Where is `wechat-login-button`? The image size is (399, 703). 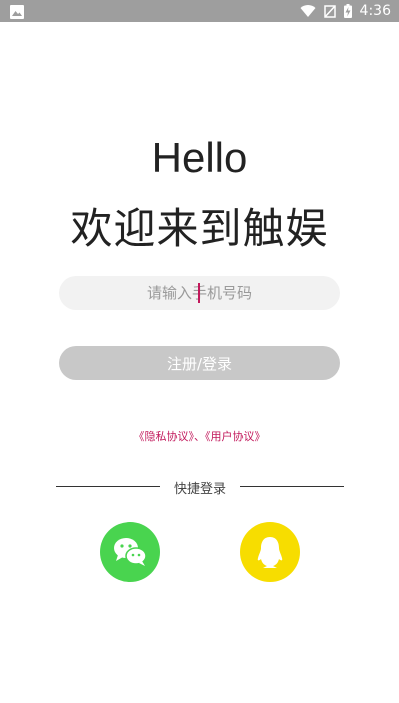 wechat-login-button is located at coordinates (130, 552).